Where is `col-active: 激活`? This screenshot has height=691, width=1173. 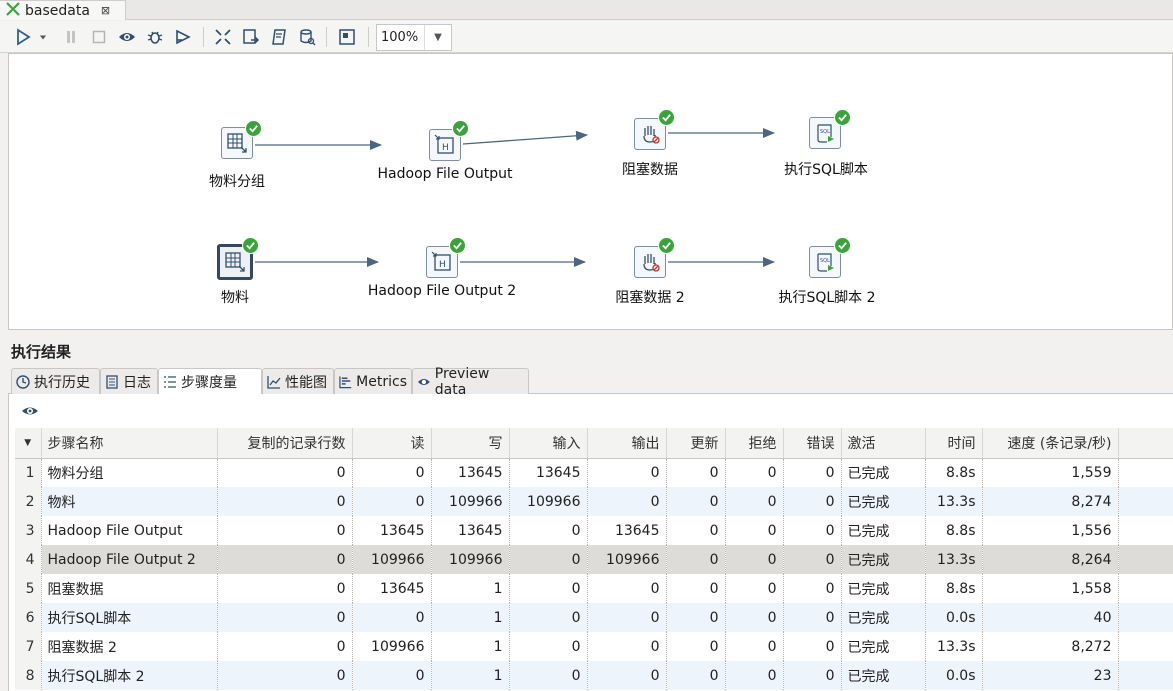 col-active: 激活 is located at coordinates (883, 443).